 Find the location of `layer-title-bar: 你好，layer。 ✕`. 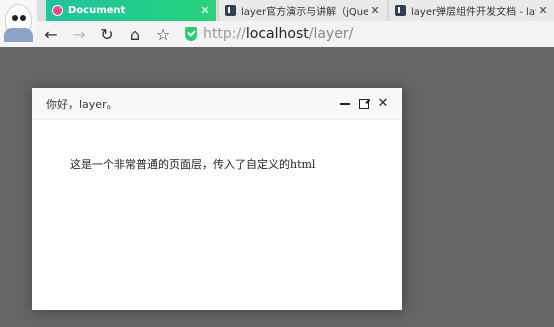

layer-title-bar: 你好，layer。 ✕ is located at coordinates (217, 104).